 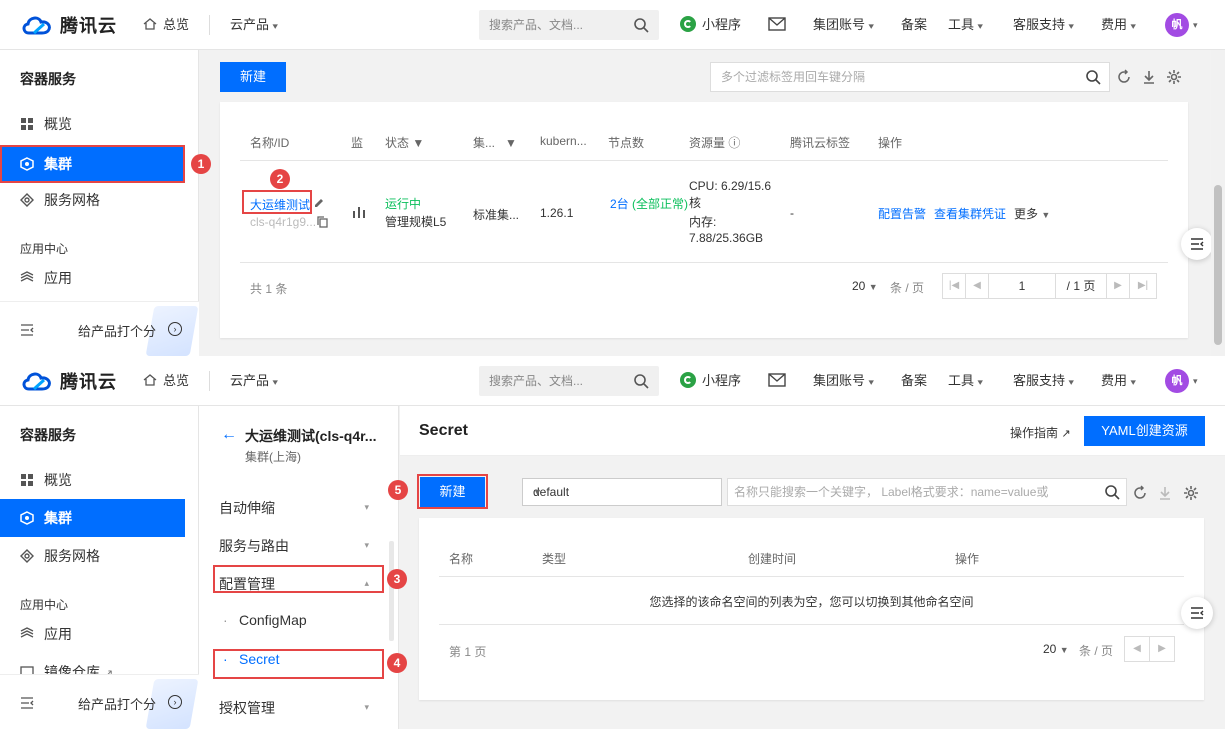 What do you see at coordinates (359, 212) in the screenshot?
I see `monitor-chart-icon` at bounding box center [359, 212].